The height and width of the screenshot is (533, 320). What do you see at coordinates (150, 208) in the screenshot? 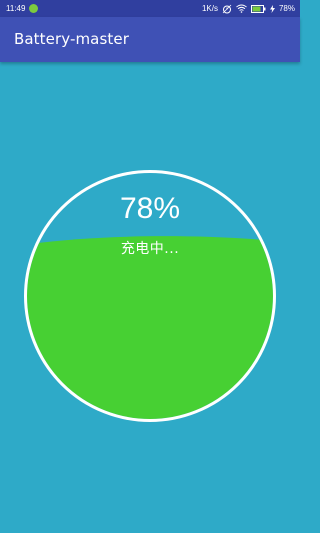
I see `battery-percent-label: 78%` at bounding box center [150, 208].